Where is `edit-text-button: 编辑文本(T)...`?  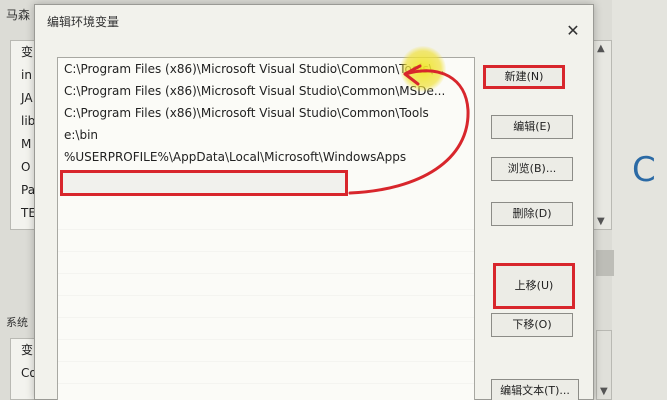
edit-text-button: 编辑文本(T)... is located at coordinates (535, 389).